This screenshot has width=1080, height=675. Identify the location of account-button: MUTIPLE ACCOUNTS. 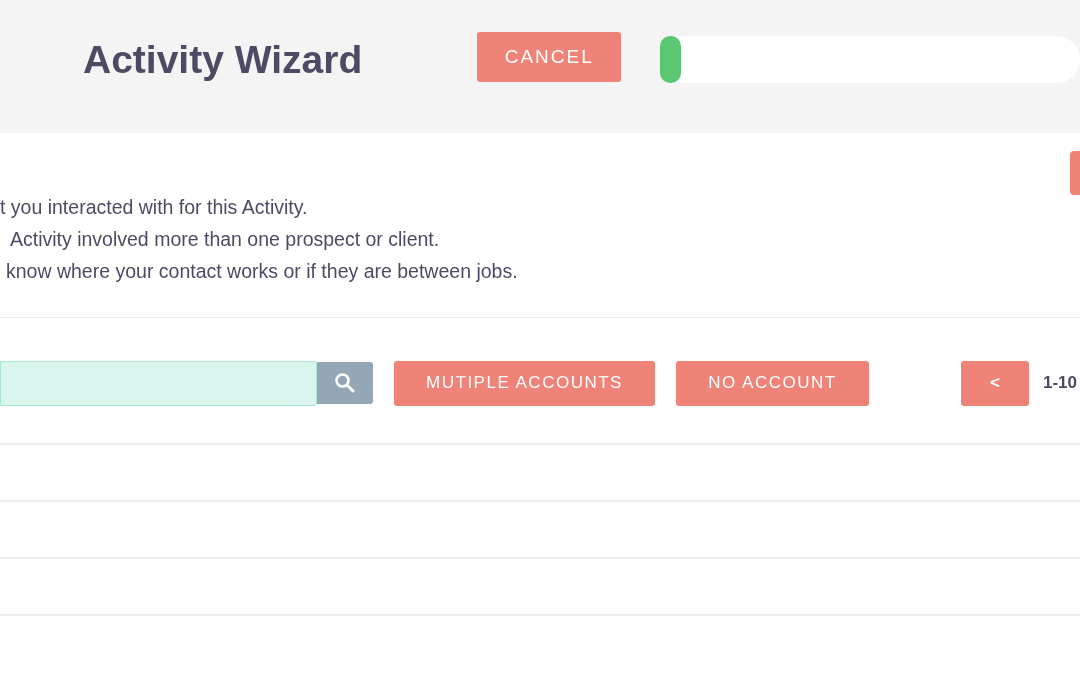
(524, 383).